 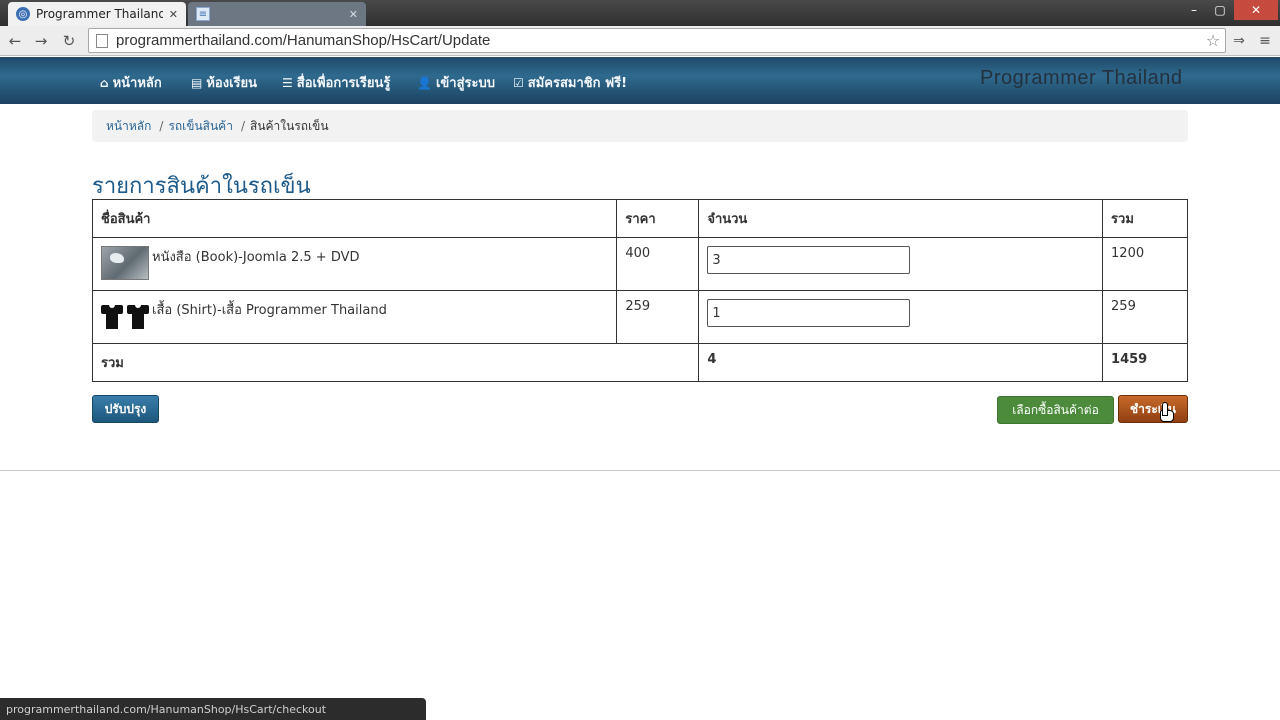 I want to click on price-cell: 400, so click(x=658, y=264).